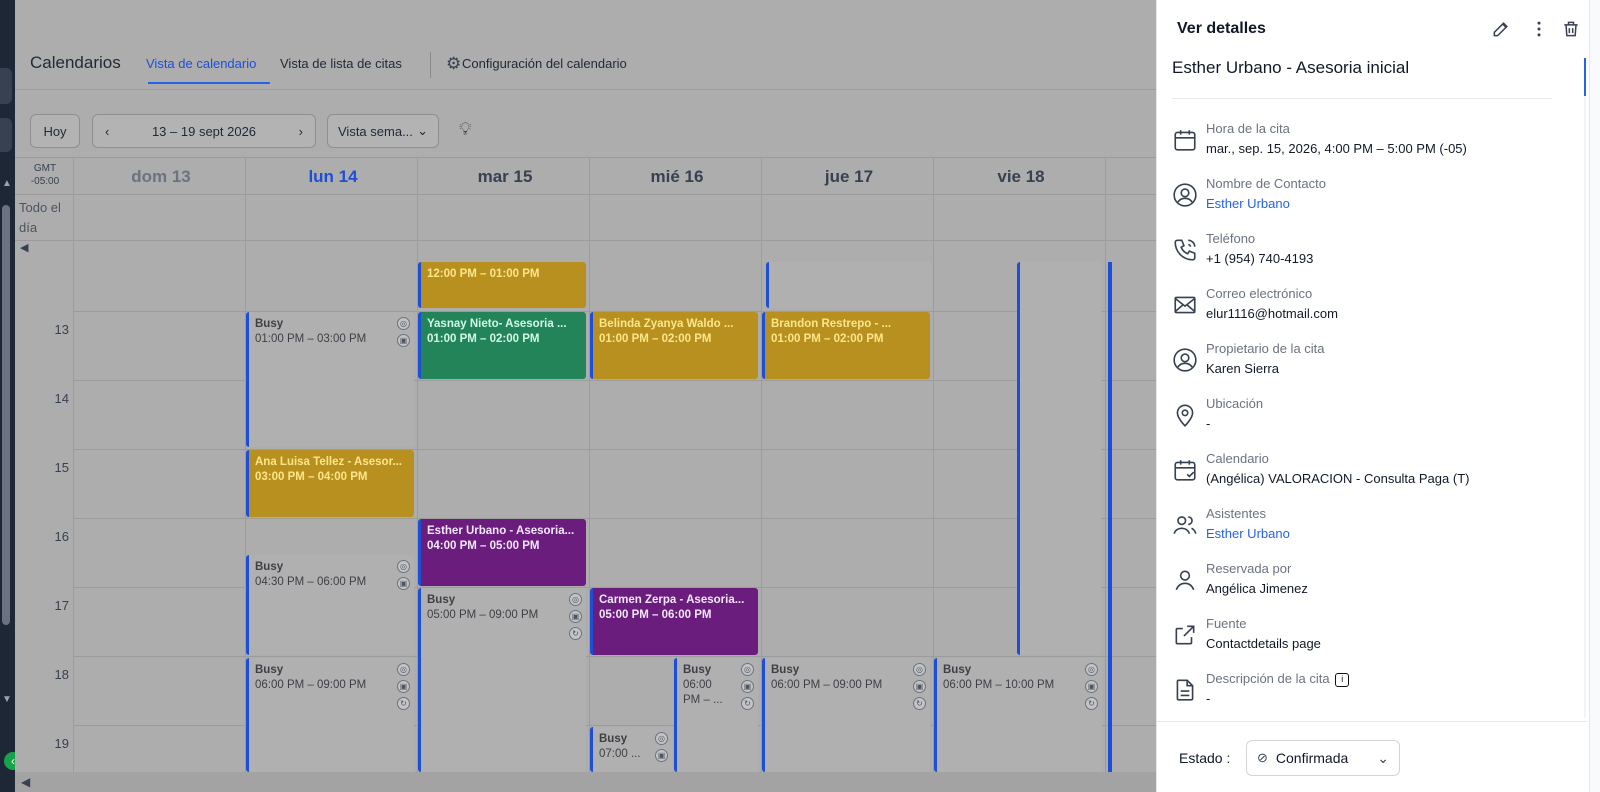 This screenshot has width=1600, height=792. I want to click on horizontal-scrollbar: ◀, so click(585, 782).